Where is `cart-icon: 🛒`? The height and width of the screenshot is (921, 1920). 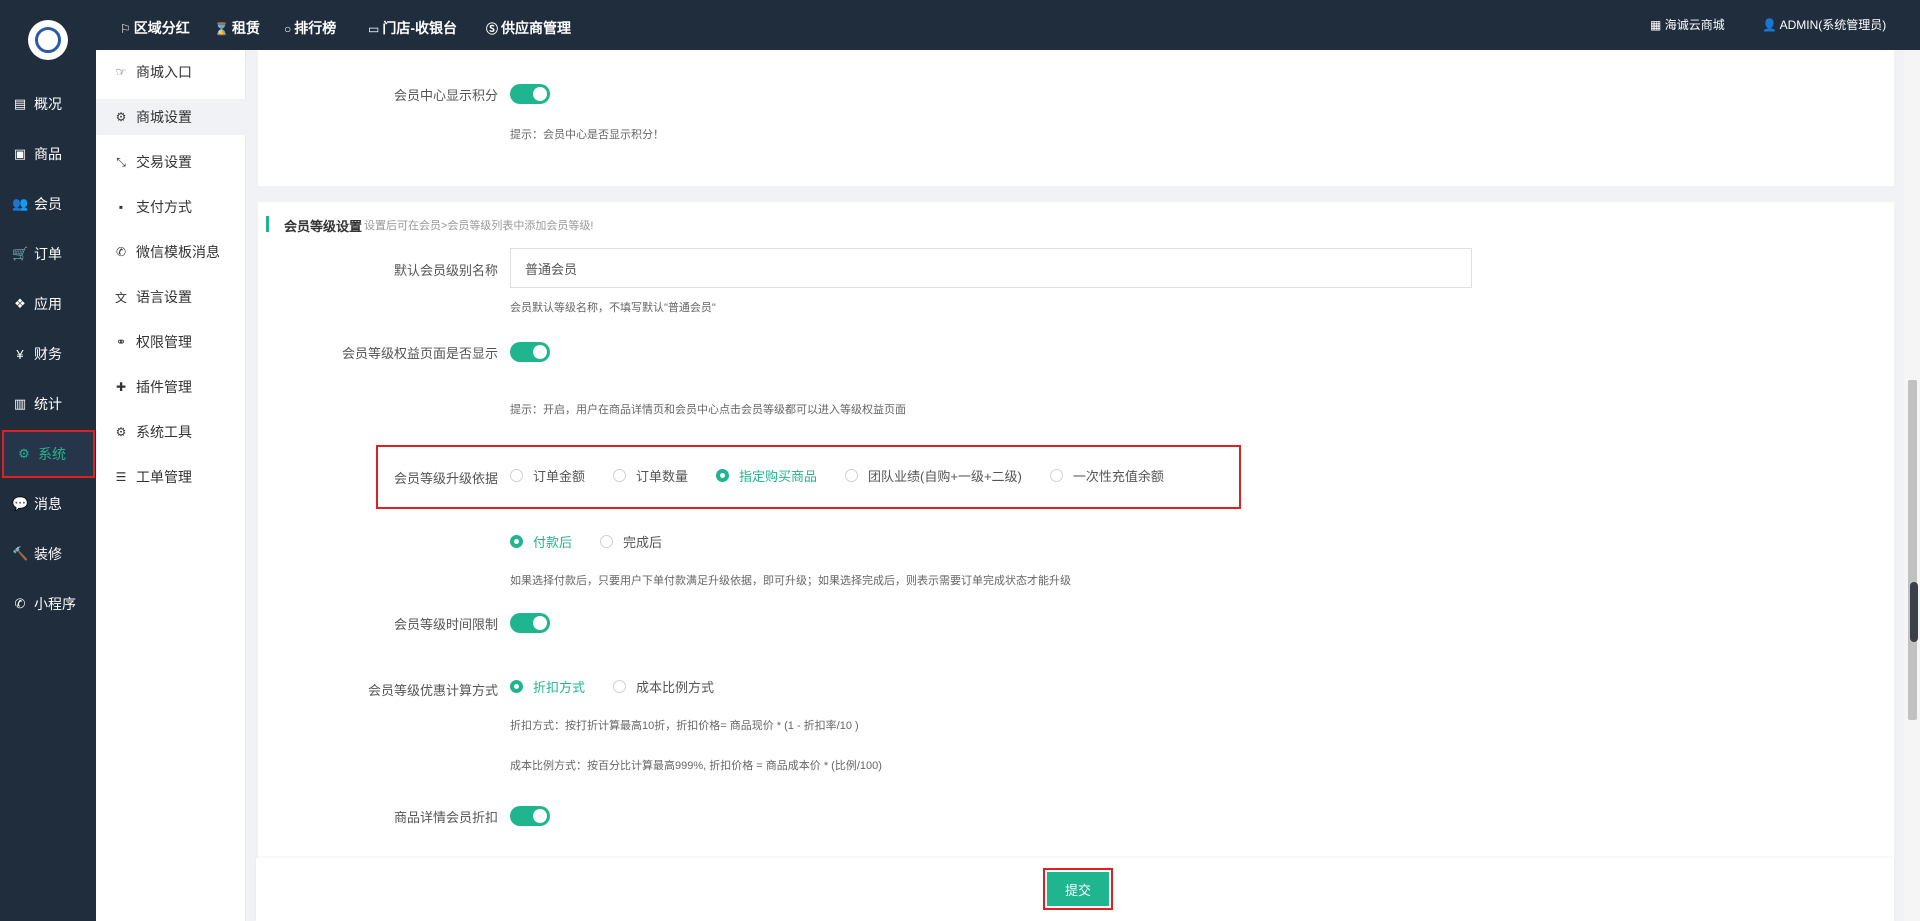
cart-icon: 🛒 is located at coordinates (20, 253).